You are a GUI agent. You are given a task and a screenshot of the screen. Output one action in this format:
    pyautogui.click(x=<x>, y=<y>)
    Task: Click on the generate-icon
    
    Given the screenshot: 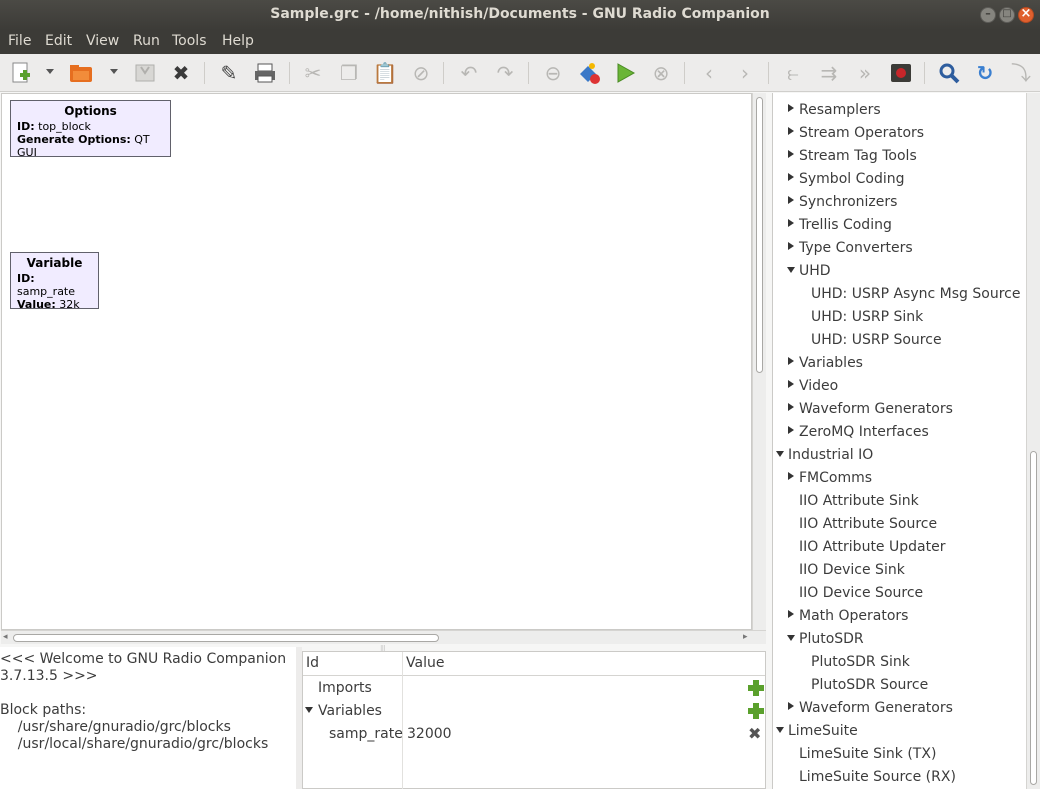 What is the action you would take?
    pyautogui.click(x=589, y=73)
    